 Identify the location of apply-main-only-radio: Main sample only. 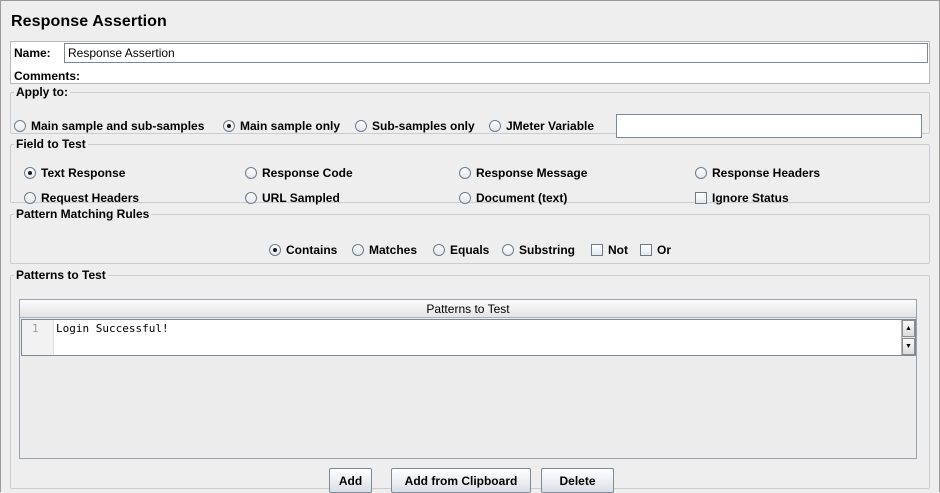
(281, 126).